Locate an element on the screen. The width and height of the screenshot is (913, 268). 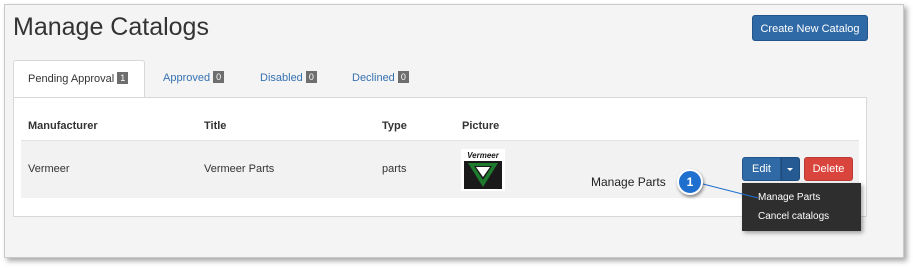
count-badge: 1 is located at coordinates (123, 78).